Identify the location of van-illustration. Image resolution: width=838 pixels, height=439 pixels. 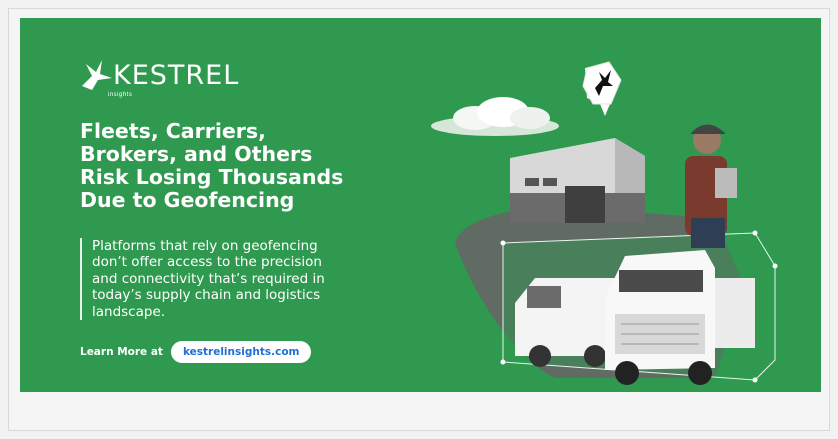
(565, 322).